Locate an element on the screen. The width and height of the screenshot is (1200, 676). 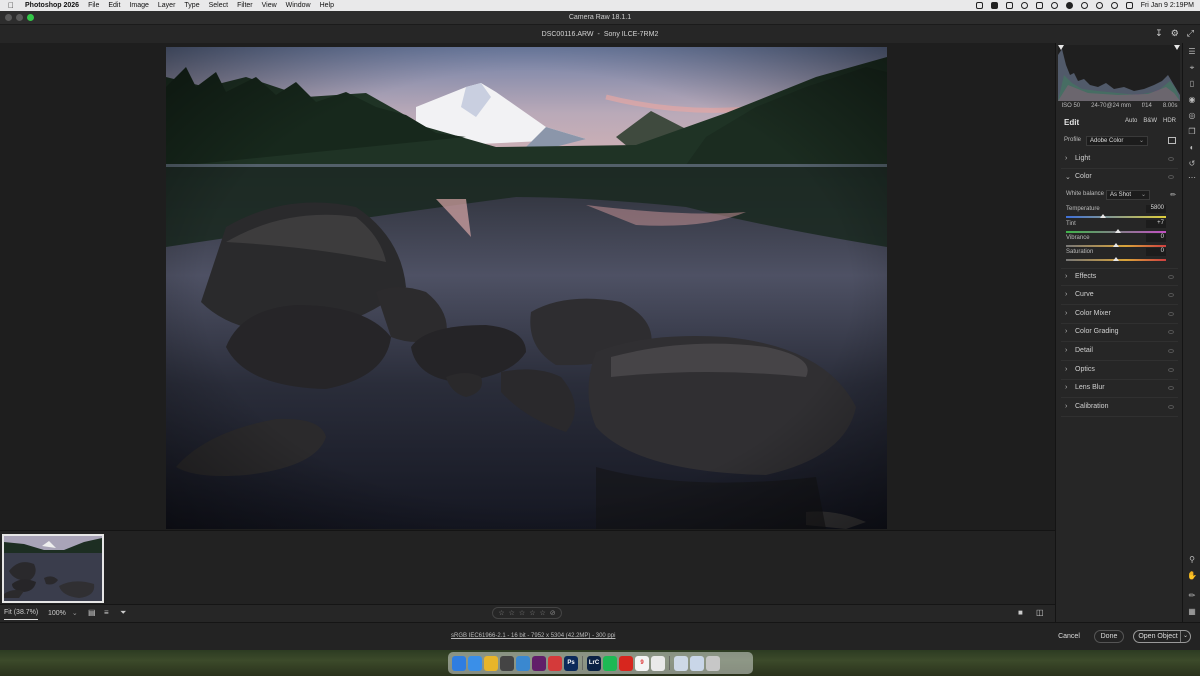
before-after-icon: ◫ is located at coordinates (1040, 613).